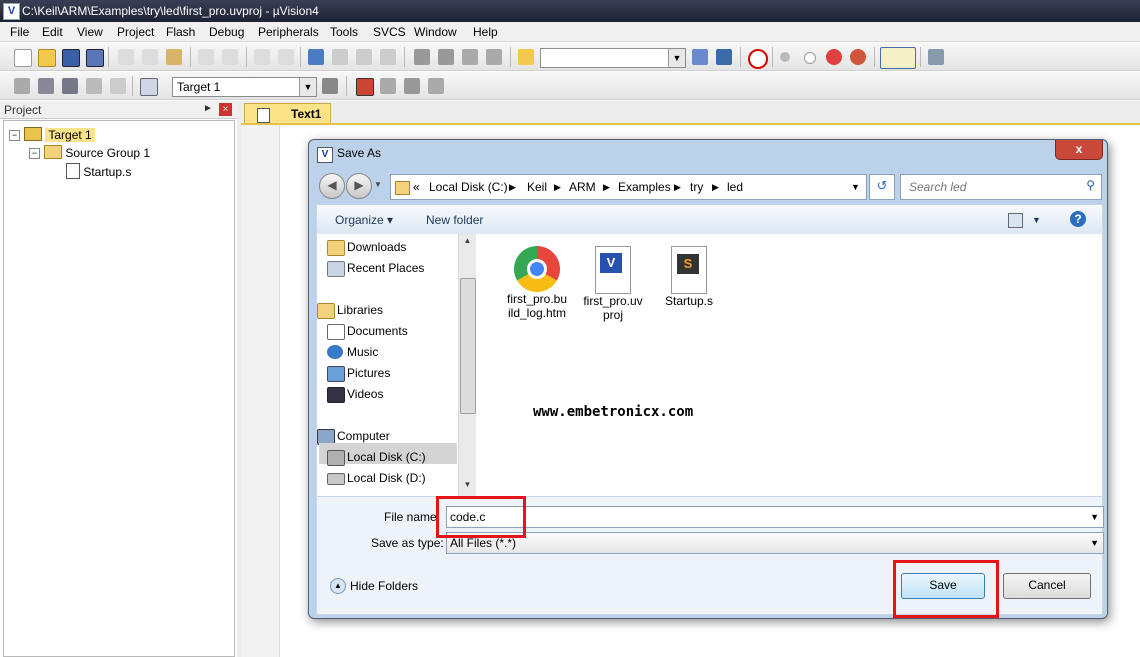  I want to click on menu-peripherals: Peripherals, so click(288, 32).